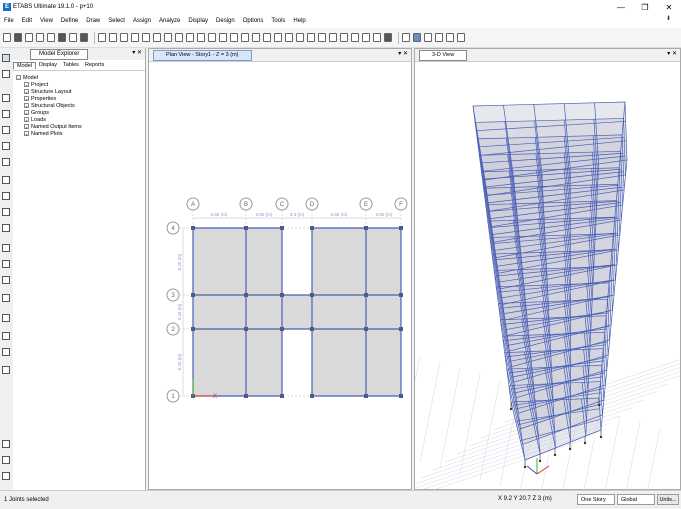 Image resolution: width=681 pixels, height=509 pixels. What do you see at coordinates (179, 37) in the screenshot?
I see `3d-view-icon` at bounding box center [179, 37].